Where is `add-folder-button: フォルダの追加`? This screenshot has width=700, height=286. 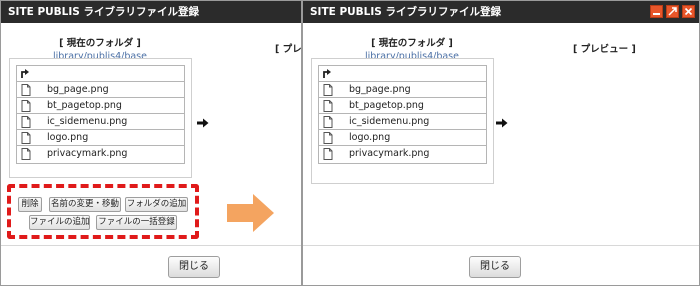 add-folder-button: フォルダの追加 is located at coordinates (156, 204).